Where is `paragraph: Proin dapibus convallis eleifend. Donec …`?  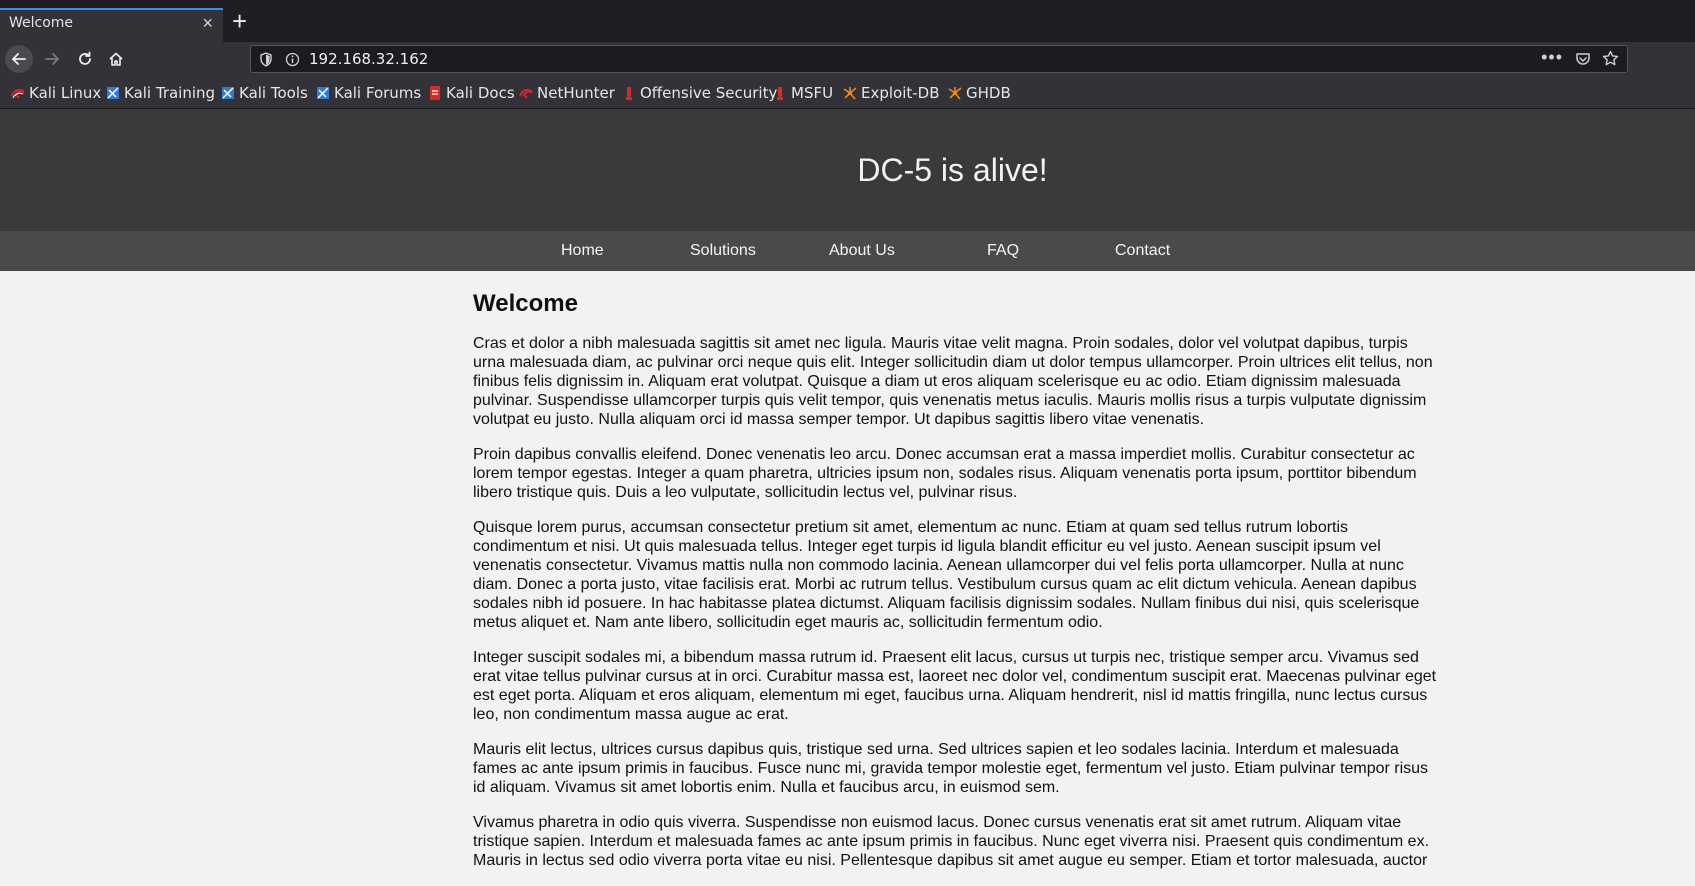
paragraph: Proin dapibus convallis eleifend. Donec … is located at coordinates (945, 473).